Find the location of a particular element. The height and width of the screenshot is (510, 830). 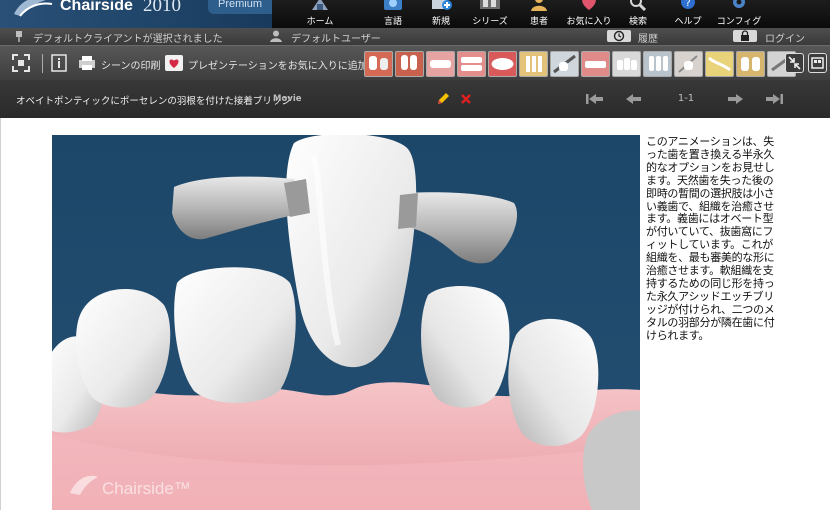

main-navigation: ホーム 言語 新規 シリーズ 患者 お気に入り 検索 ? ヘルプ コンフィグ is located at coordinates (534, 14).